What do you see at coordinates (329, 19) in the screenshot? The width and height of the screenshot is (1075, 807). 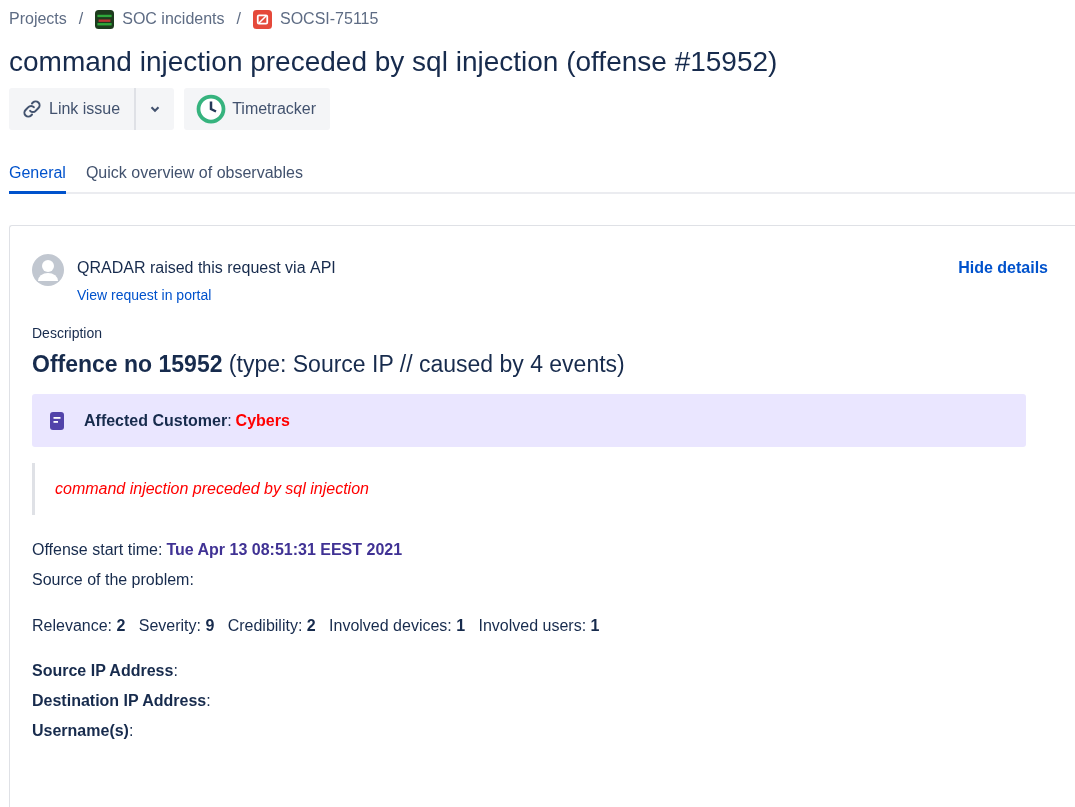 I see `breadcrumb-link: SOCSI-75115` at bounding box center [329, 19].